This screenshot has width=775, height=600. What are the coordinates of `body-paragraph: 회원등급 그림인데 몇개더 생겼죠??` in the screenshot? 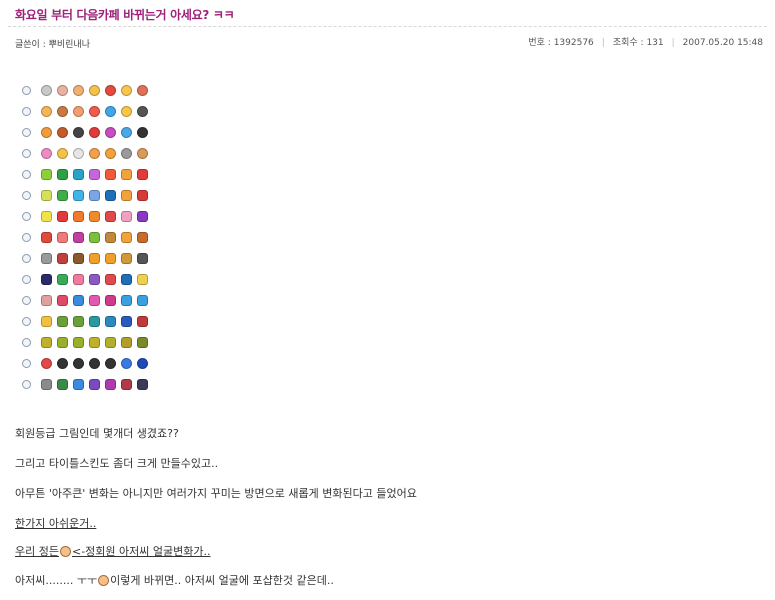 It's located at (97, 433).